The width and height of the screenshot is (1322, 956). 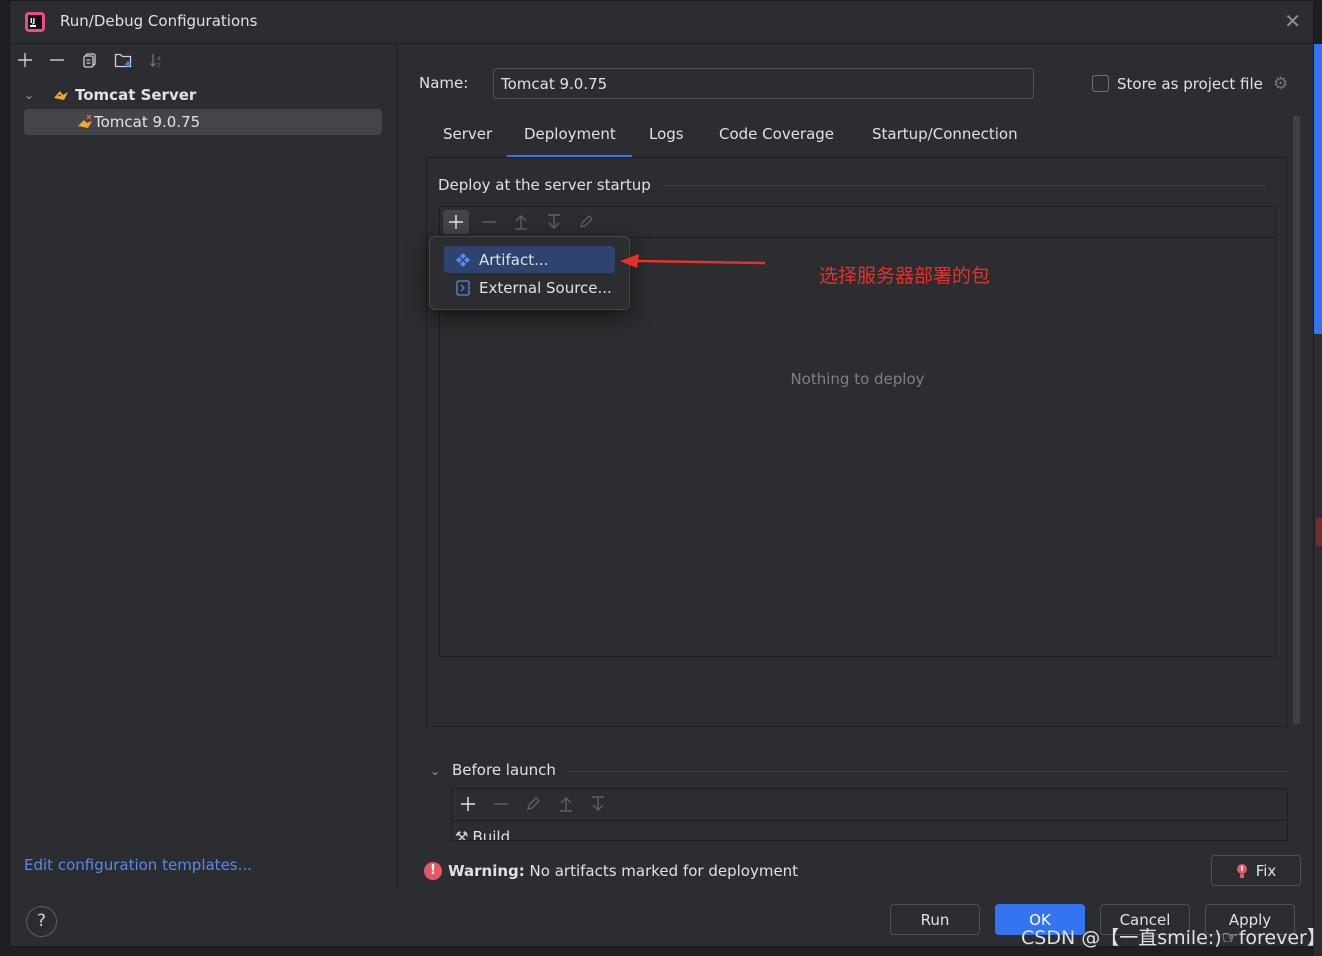 What do you see at coordinates (90, 60) in the screenshot?
I see `copy-icon` at bounding box center [90, 60].